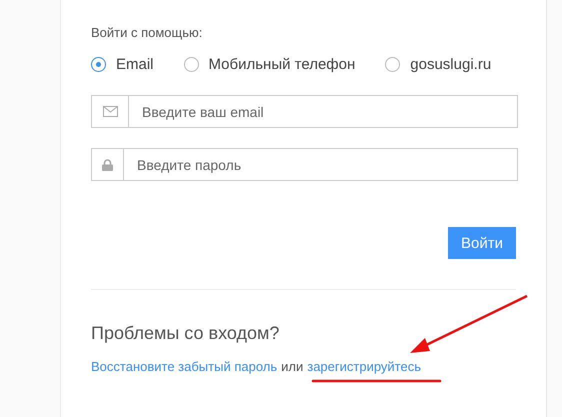  What do you see at coordinates (292, 366) in the screenshot?
I see `or-text: или` at bounding box center [292, 366].